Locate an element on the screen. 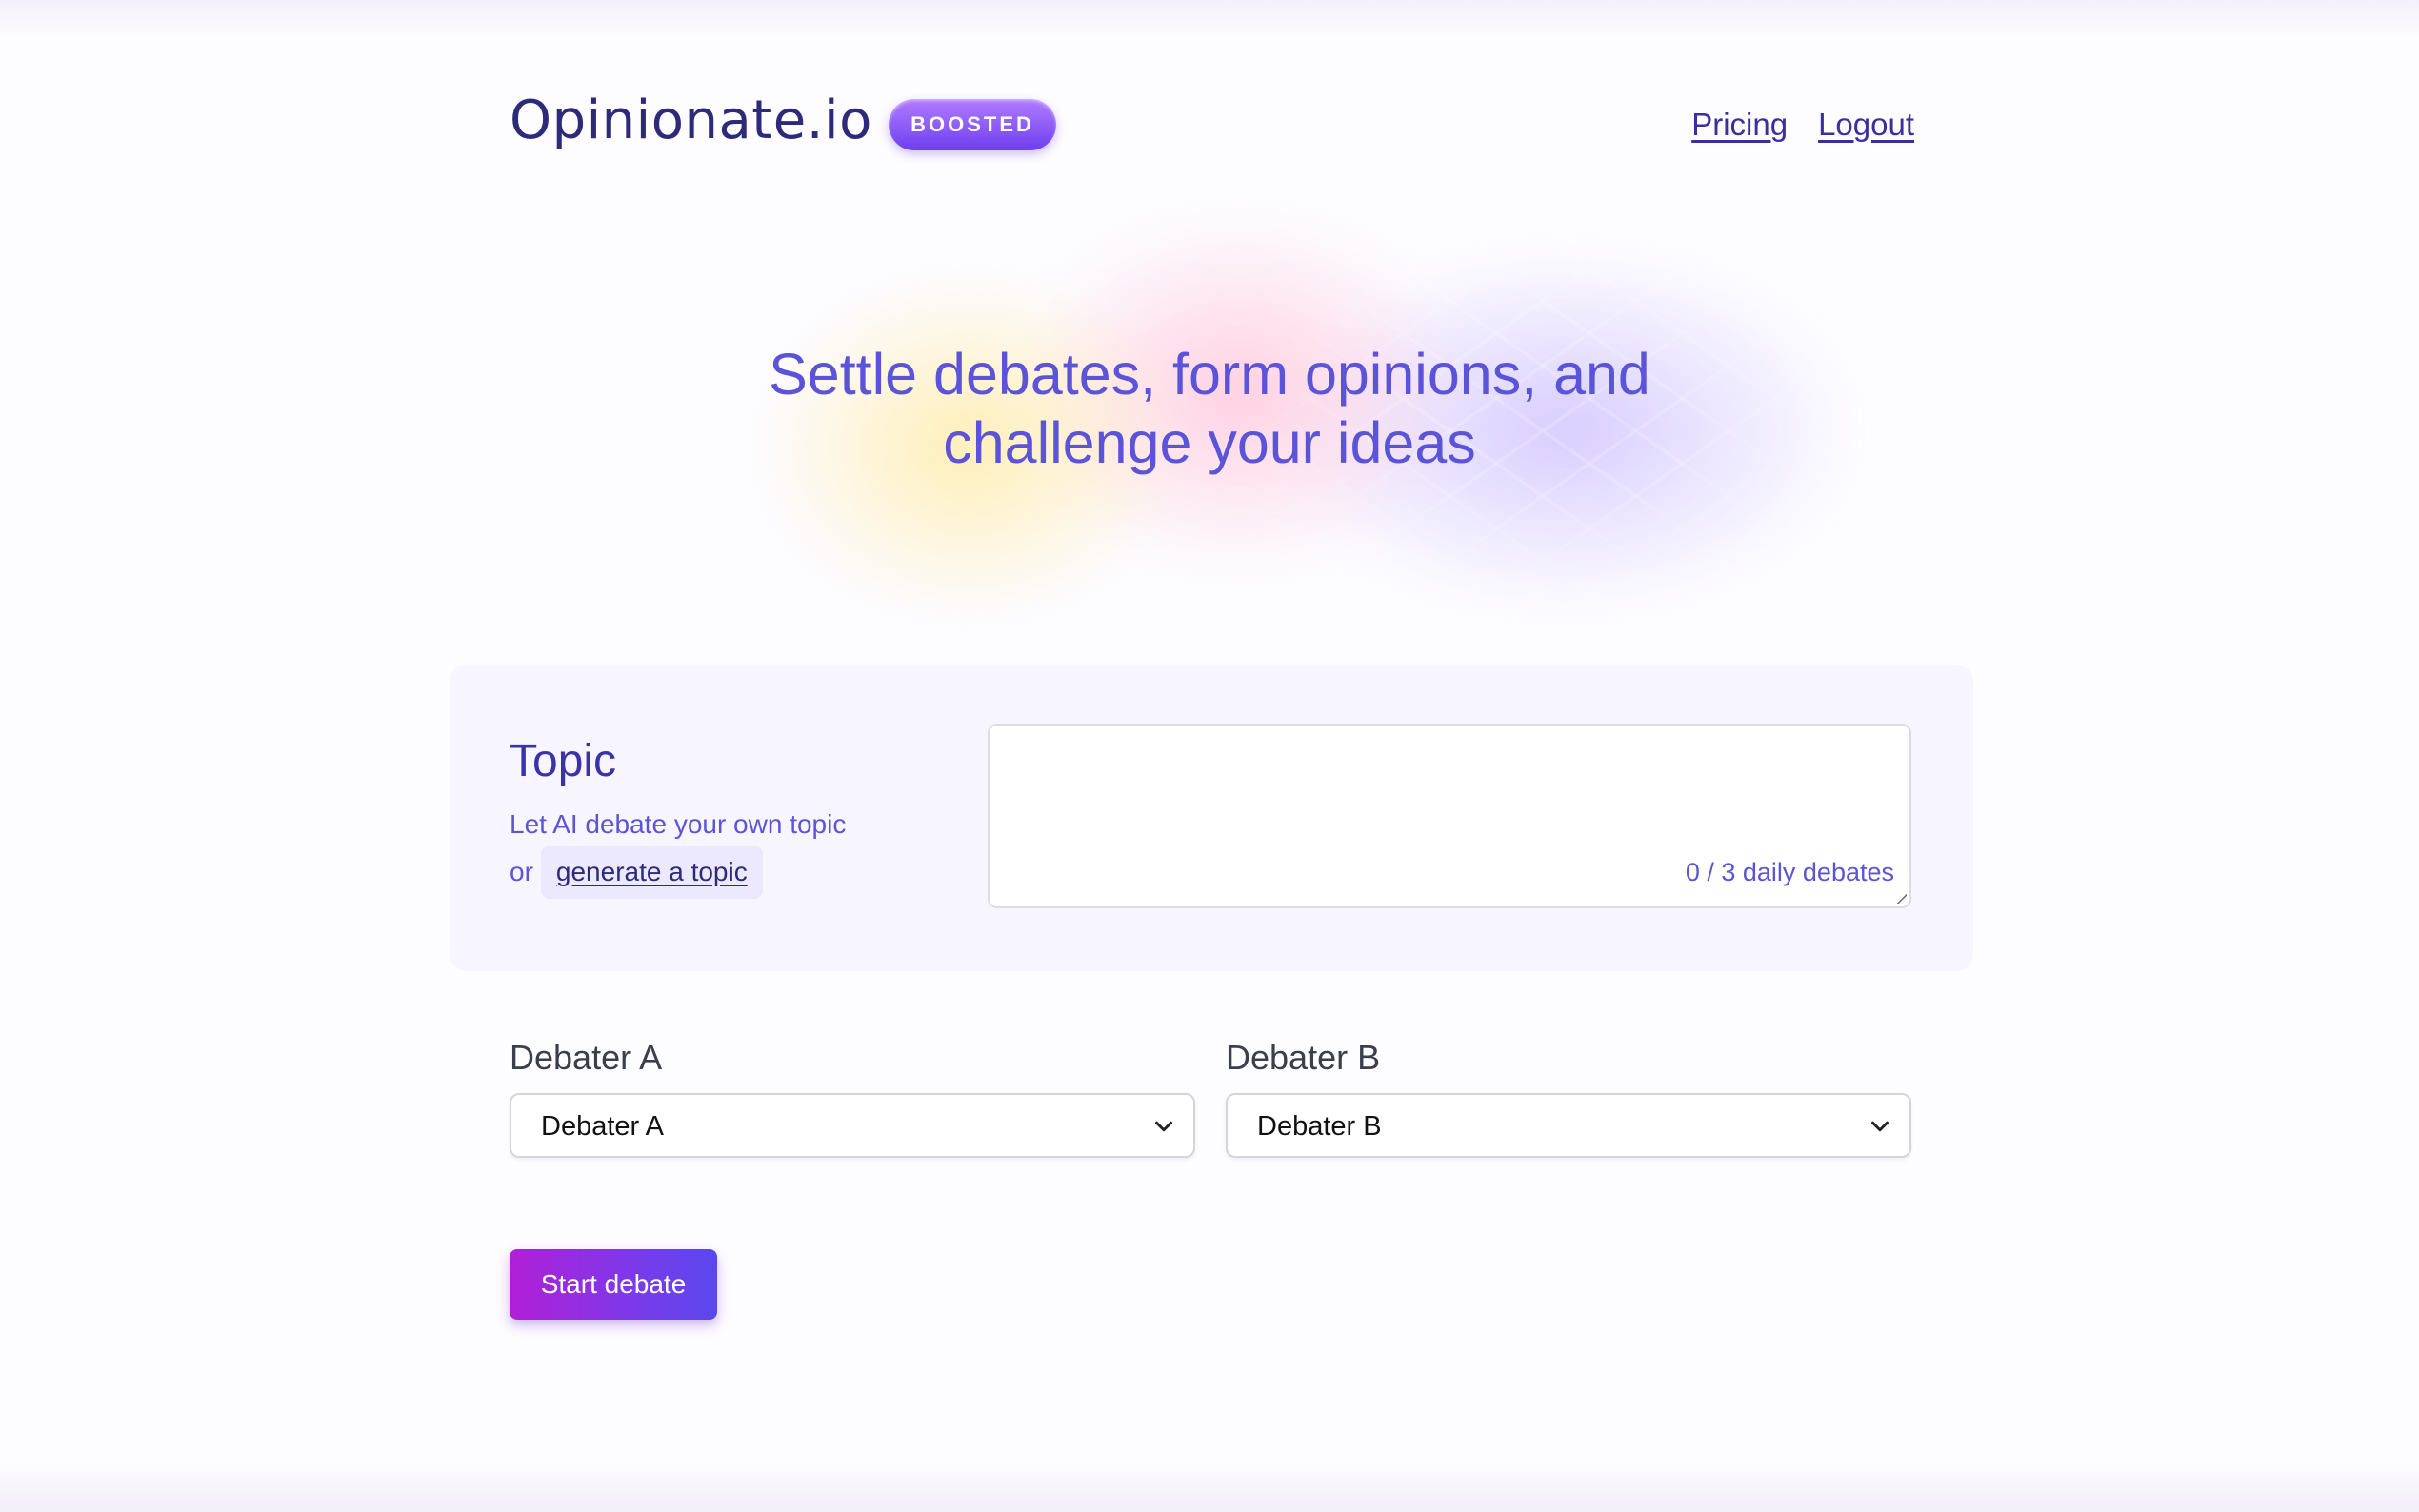 This screenshot has width=2419, height=1512. debater-b-select: Debater B is located at coordinates (1568, 1125).